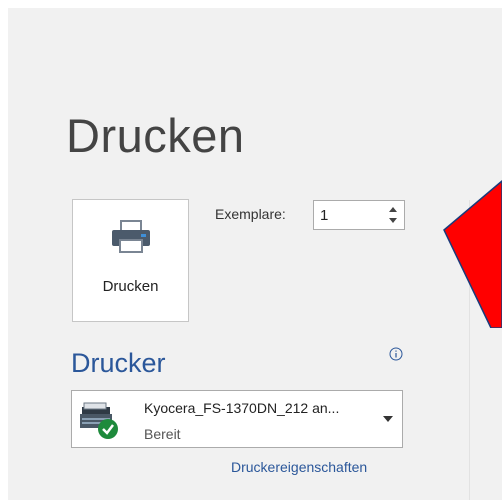  What do you see at coordinates (250, 214) in the screenshot?
I see `copies-label: Exemplare:` at bounding box center [250, 214].